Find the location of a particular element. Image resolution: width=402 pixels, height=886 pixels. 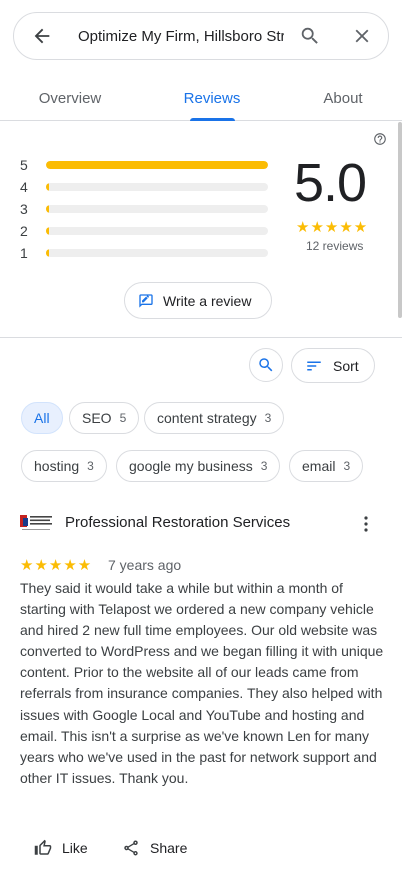

chip-label: hosting is located at coordinates (57, 466).